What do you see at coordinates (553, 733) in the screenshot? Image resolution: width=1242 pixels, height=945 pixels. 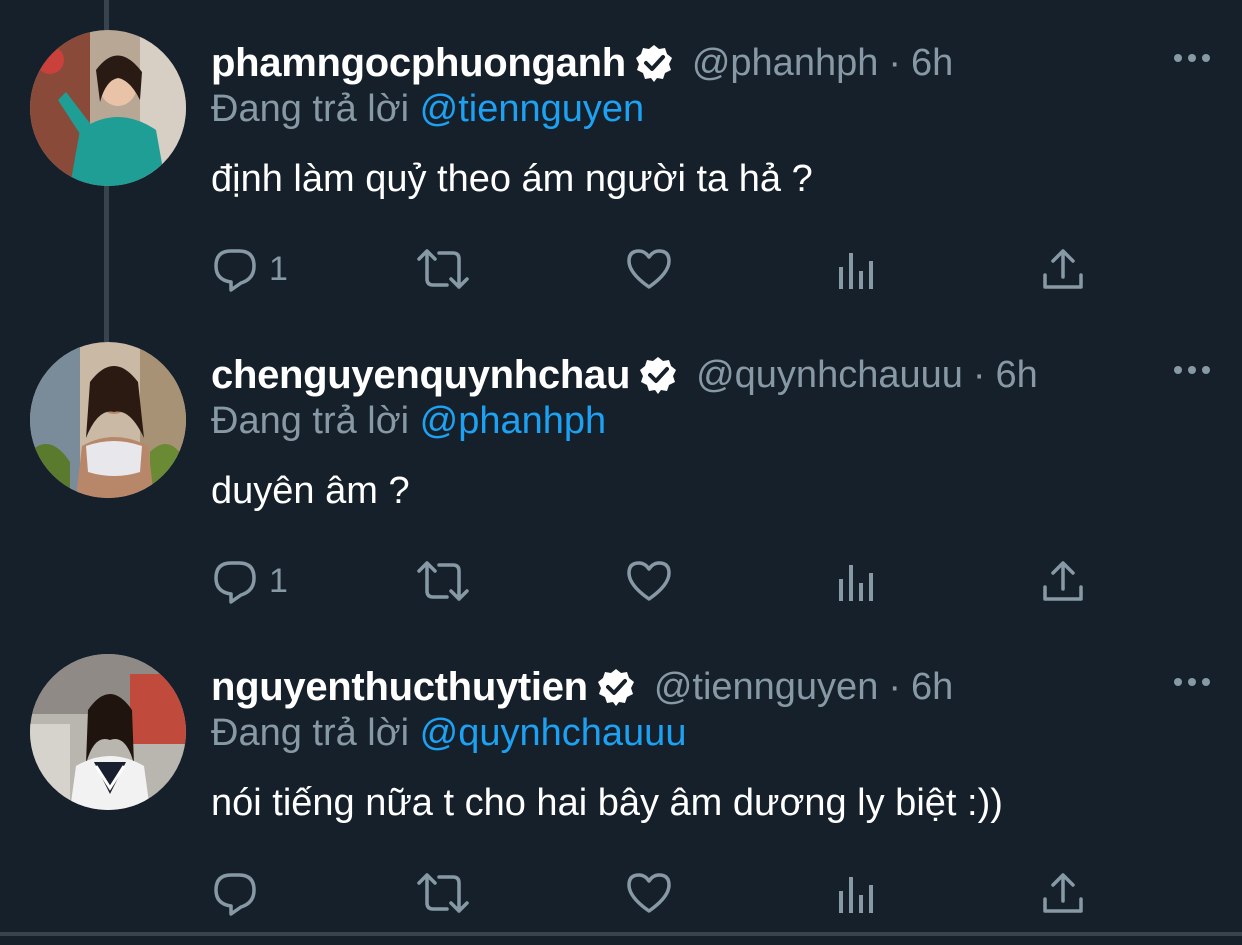 I see `mention-link: @quynhchauuu` at bounding box center [553, 733].